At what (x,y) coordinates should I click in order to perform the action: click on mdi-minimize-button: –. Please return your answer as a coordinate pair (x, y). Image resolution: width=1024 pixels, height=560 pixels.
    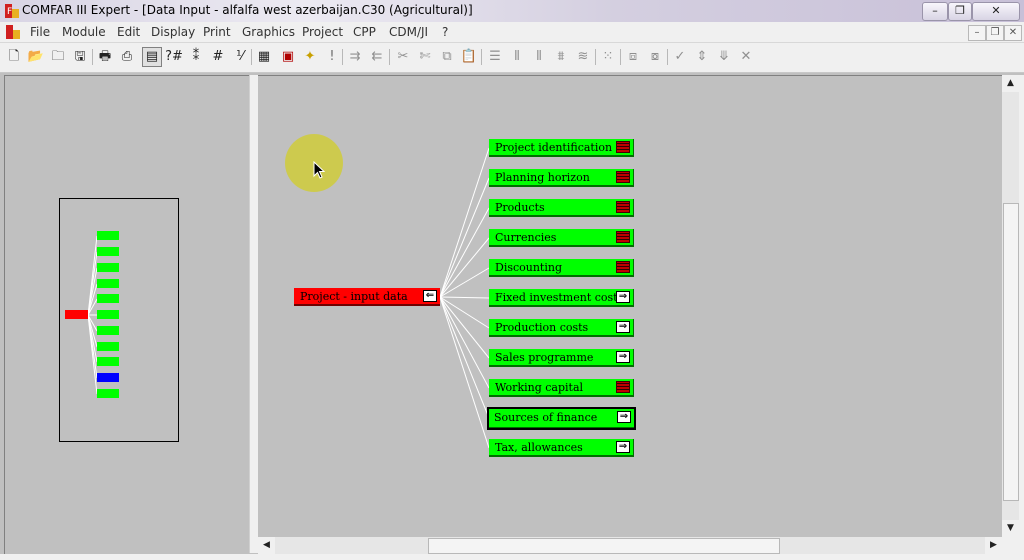
    Looking at the image, I should click on (977, 33).